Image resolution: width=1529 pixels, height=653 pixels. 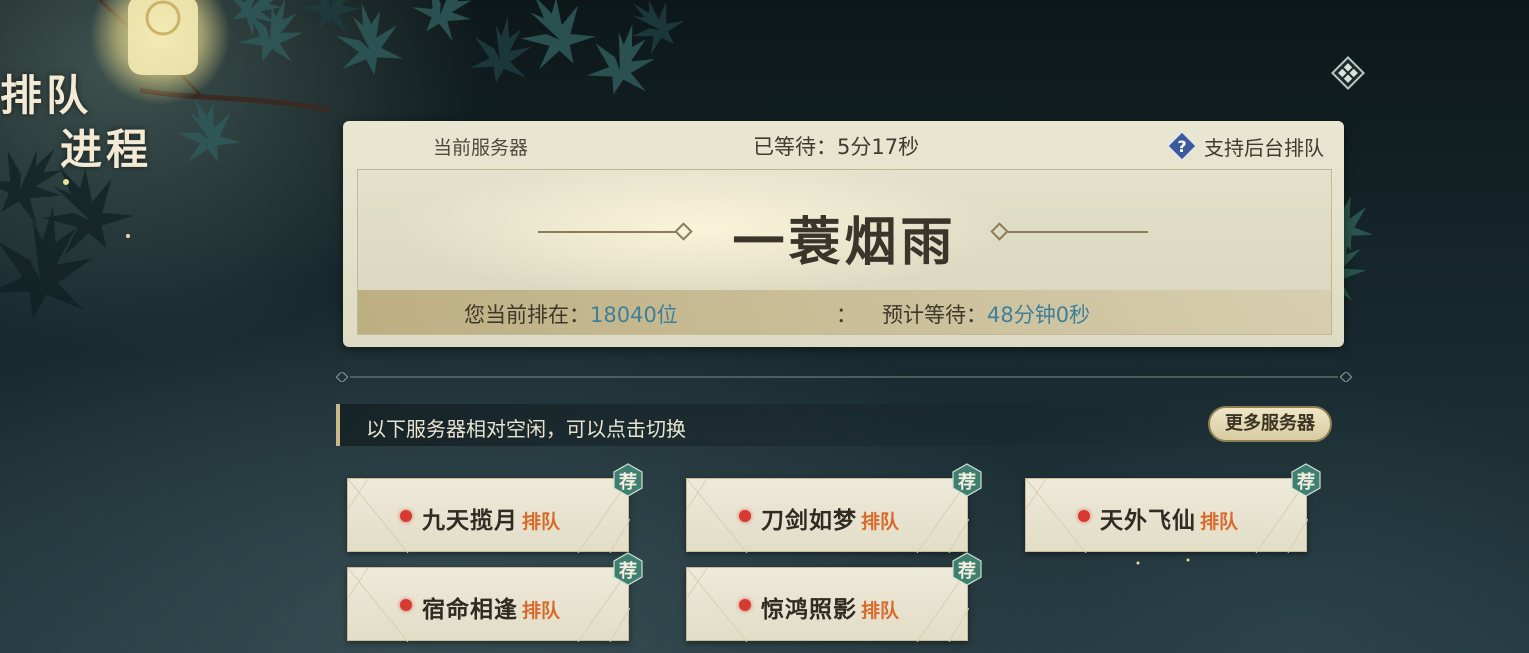 What do you see at coordinates (1264, 146) in the screenshot?
I see `background-queue-label: 支持后台排队` at bounding box center [1264, 146].